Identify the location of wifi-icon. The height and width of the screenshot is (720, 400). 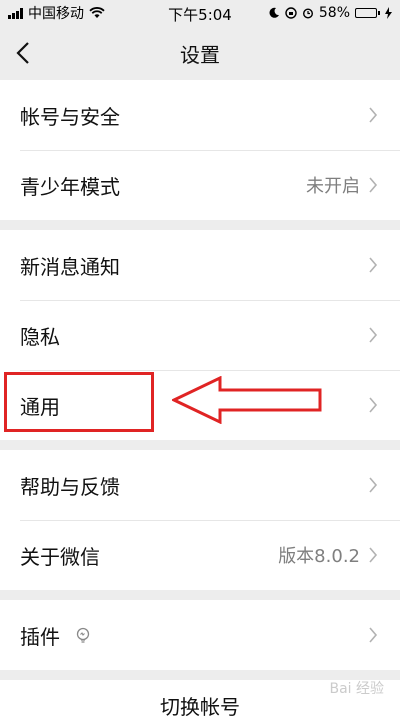
(97, 12).